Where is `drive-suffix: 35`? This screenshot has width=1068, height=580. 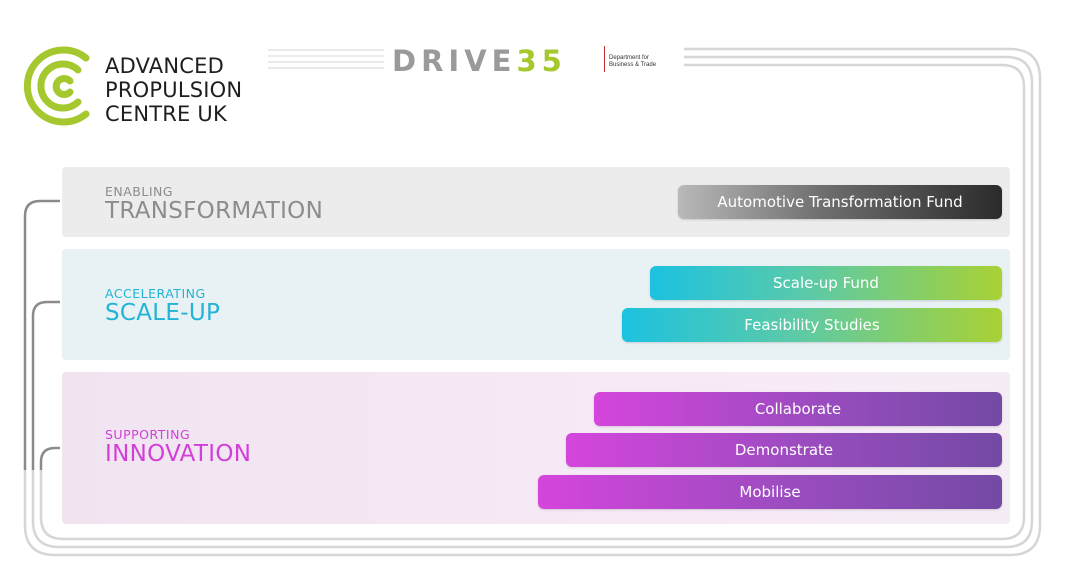 drive-suffix: 35 is located at coordinates (541, 61).